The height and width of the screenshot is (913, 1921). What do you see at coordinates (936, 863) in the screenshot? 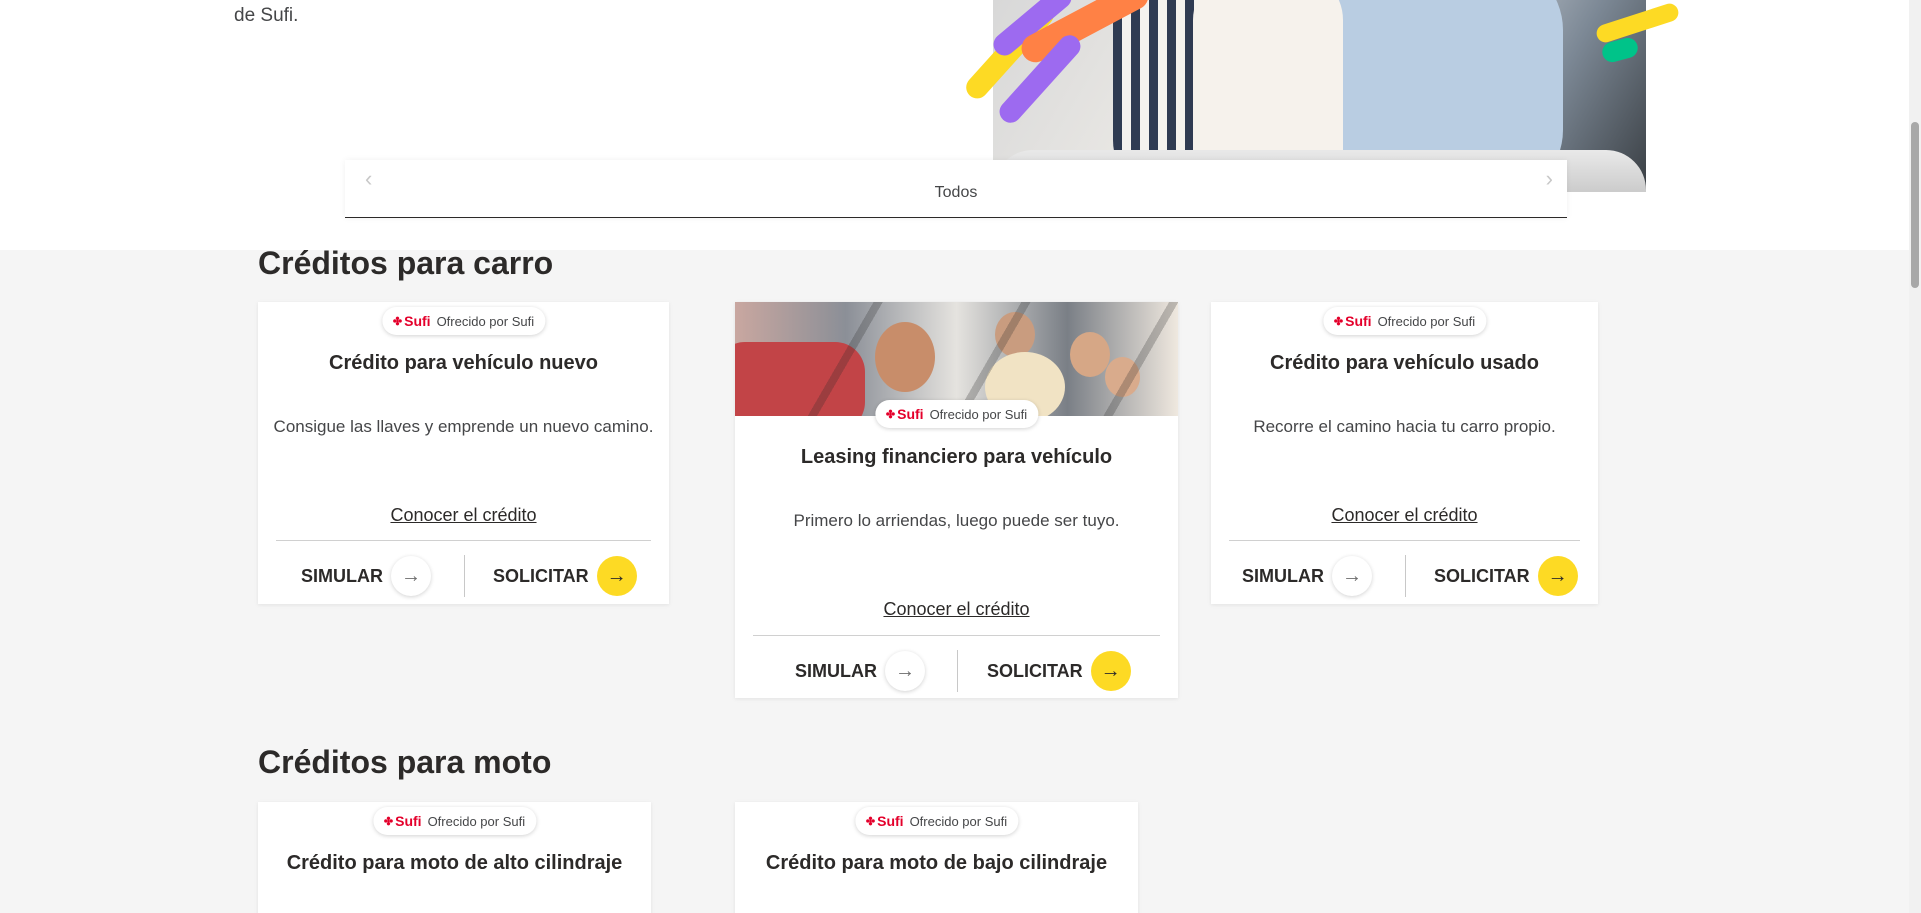
I see `card-title: Crédito para moto de bajo cilindraje` at bounding box center [936, 863].